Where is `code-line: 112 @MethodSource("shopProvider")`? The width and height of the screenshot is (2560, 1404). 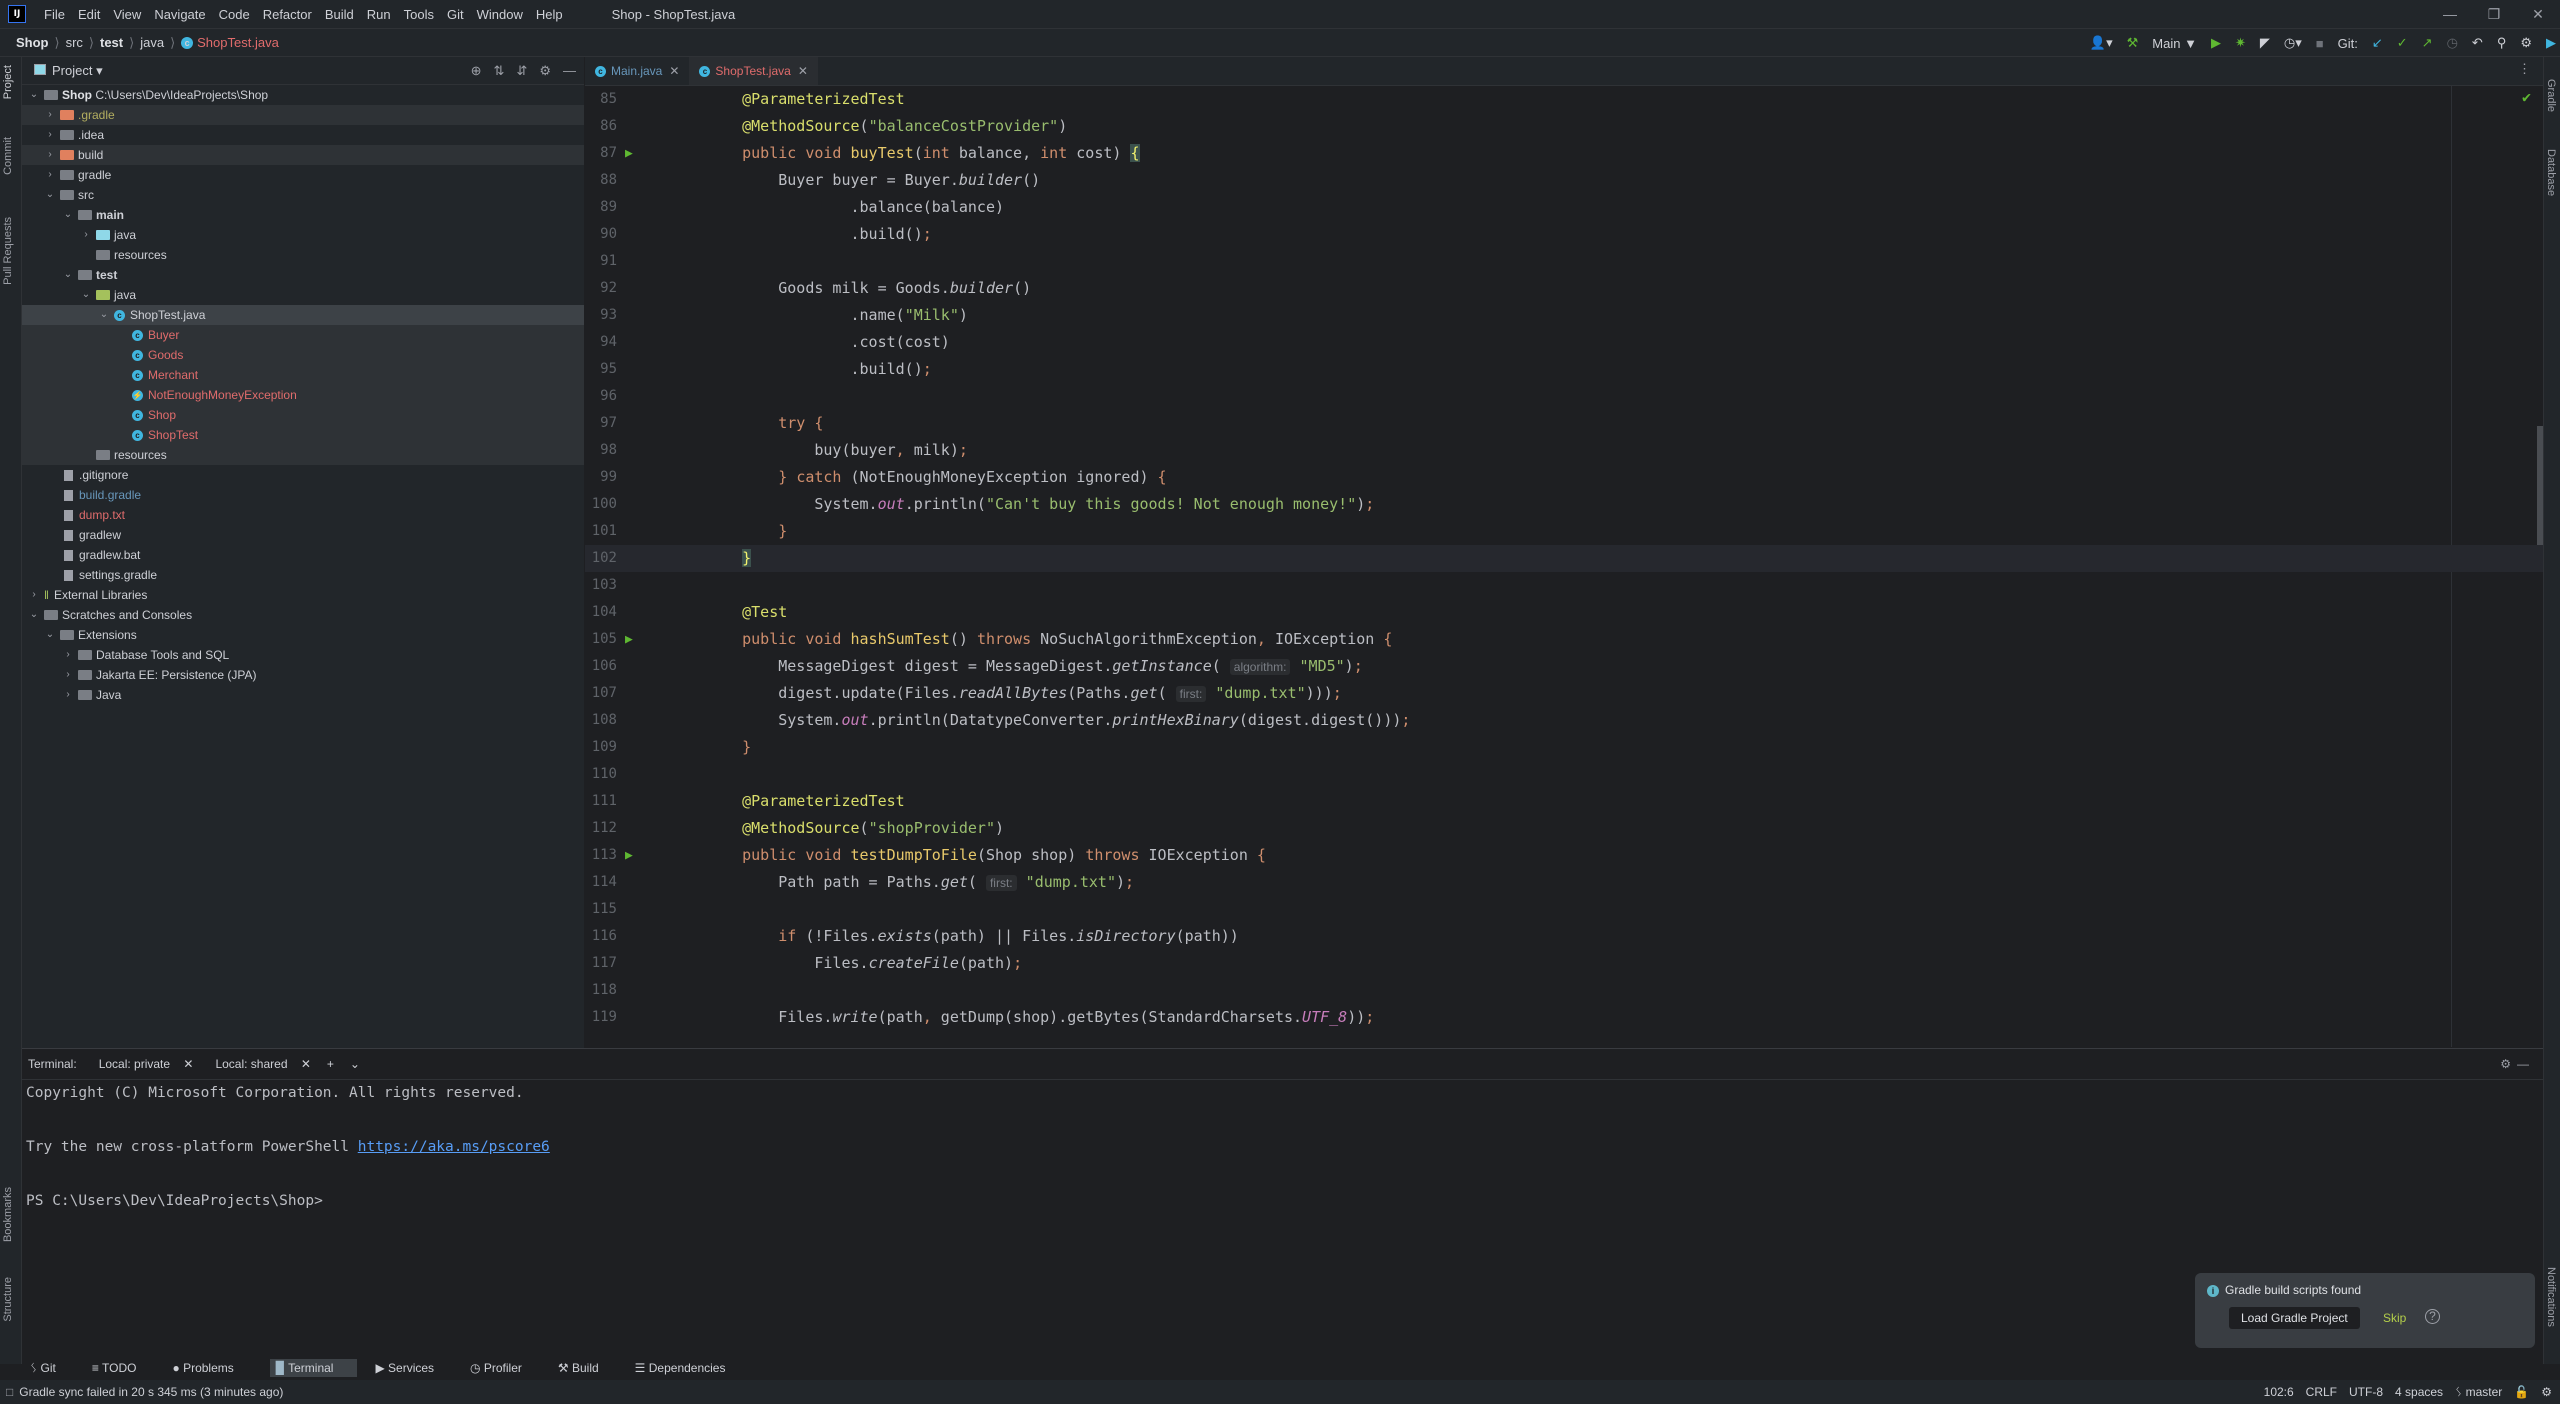
code-line: 112 @MethodSource("shopProvider") is located at coordinates (1564, 828).